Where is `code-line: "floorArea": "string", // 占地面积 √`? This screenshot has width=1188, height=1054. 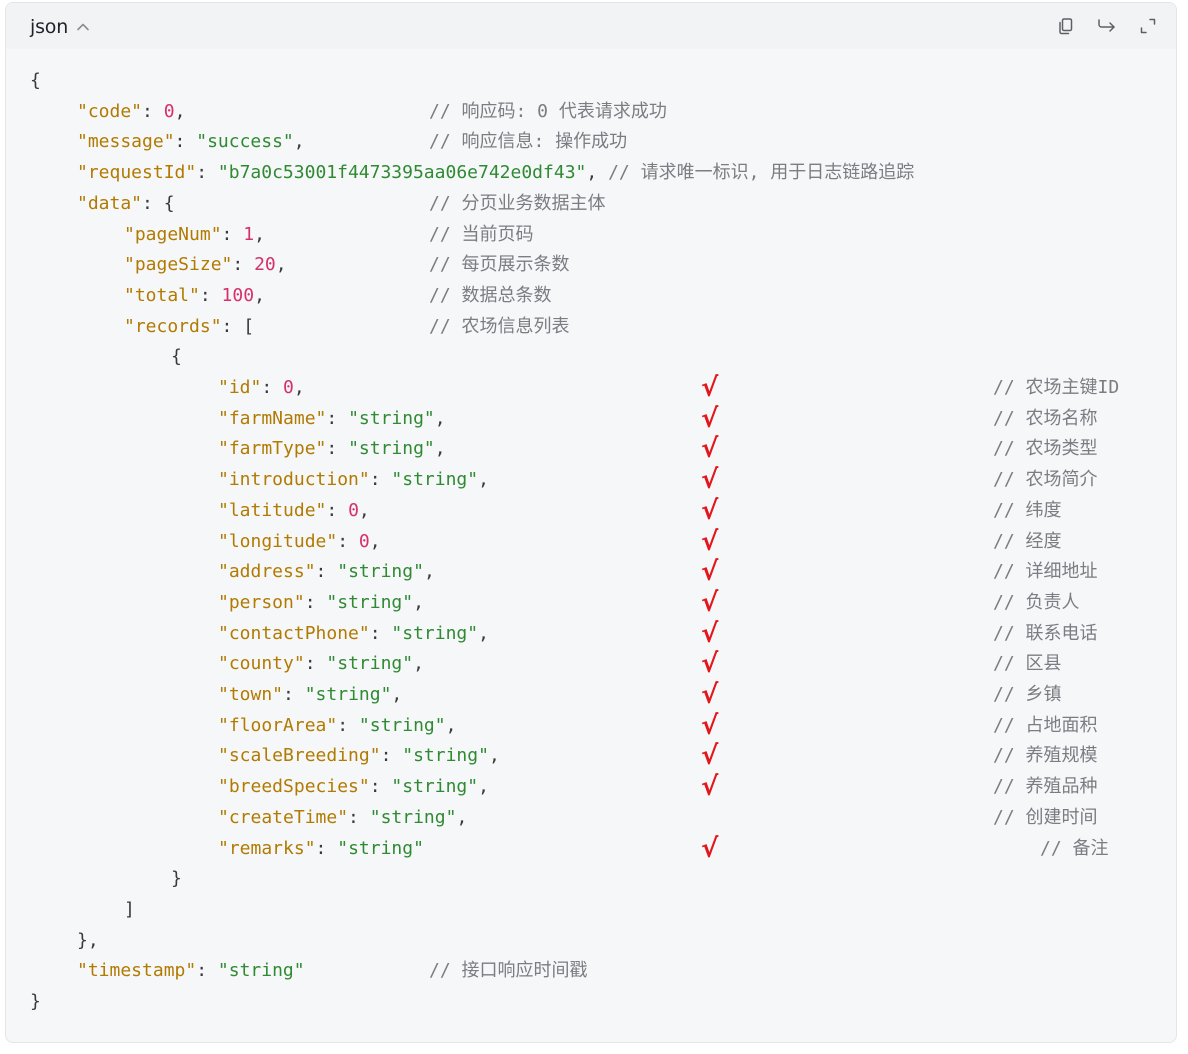
code-line: "floorArea": "string", // 占地面积 √ is located at coordinates (684, 726).